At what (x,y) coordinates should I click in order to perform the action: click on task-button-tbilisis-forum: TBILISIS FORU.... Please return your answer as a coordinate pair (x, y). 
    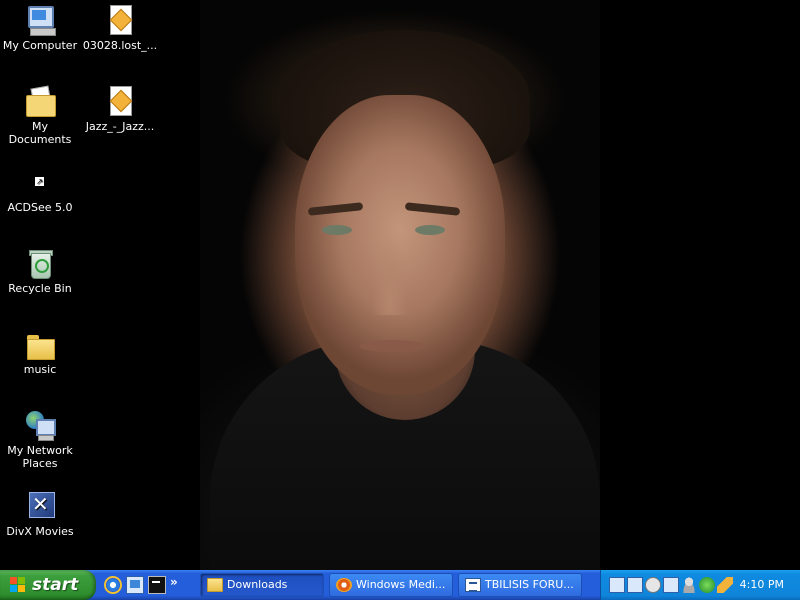
    Looking at the image, I should click on (520, 585).